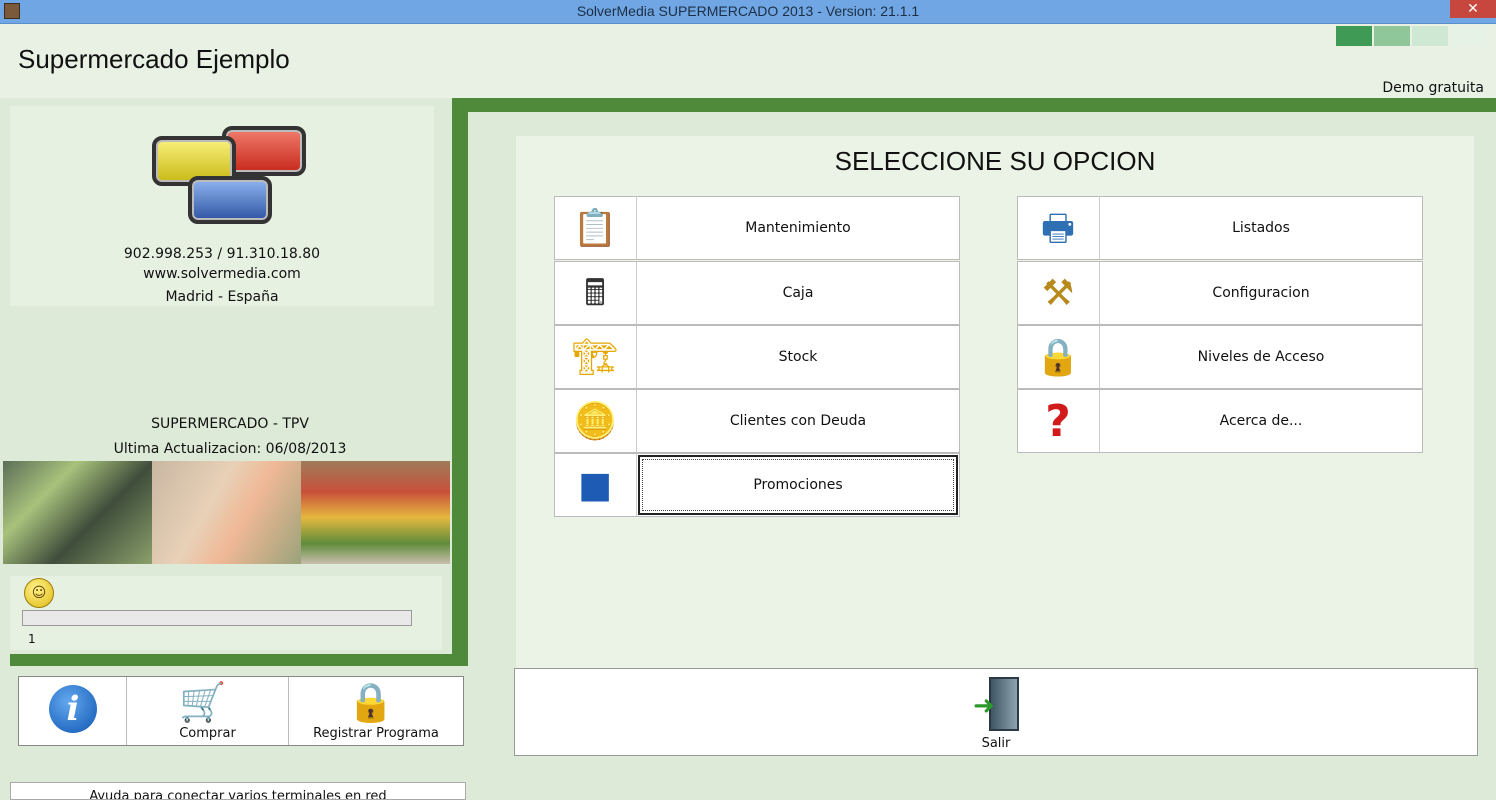 Image resolution: width=1496 pixels, height=800 pixels. Describe the element at coordinates (230, 200) in the screenshot. I see `logo-blue-block` at that location.